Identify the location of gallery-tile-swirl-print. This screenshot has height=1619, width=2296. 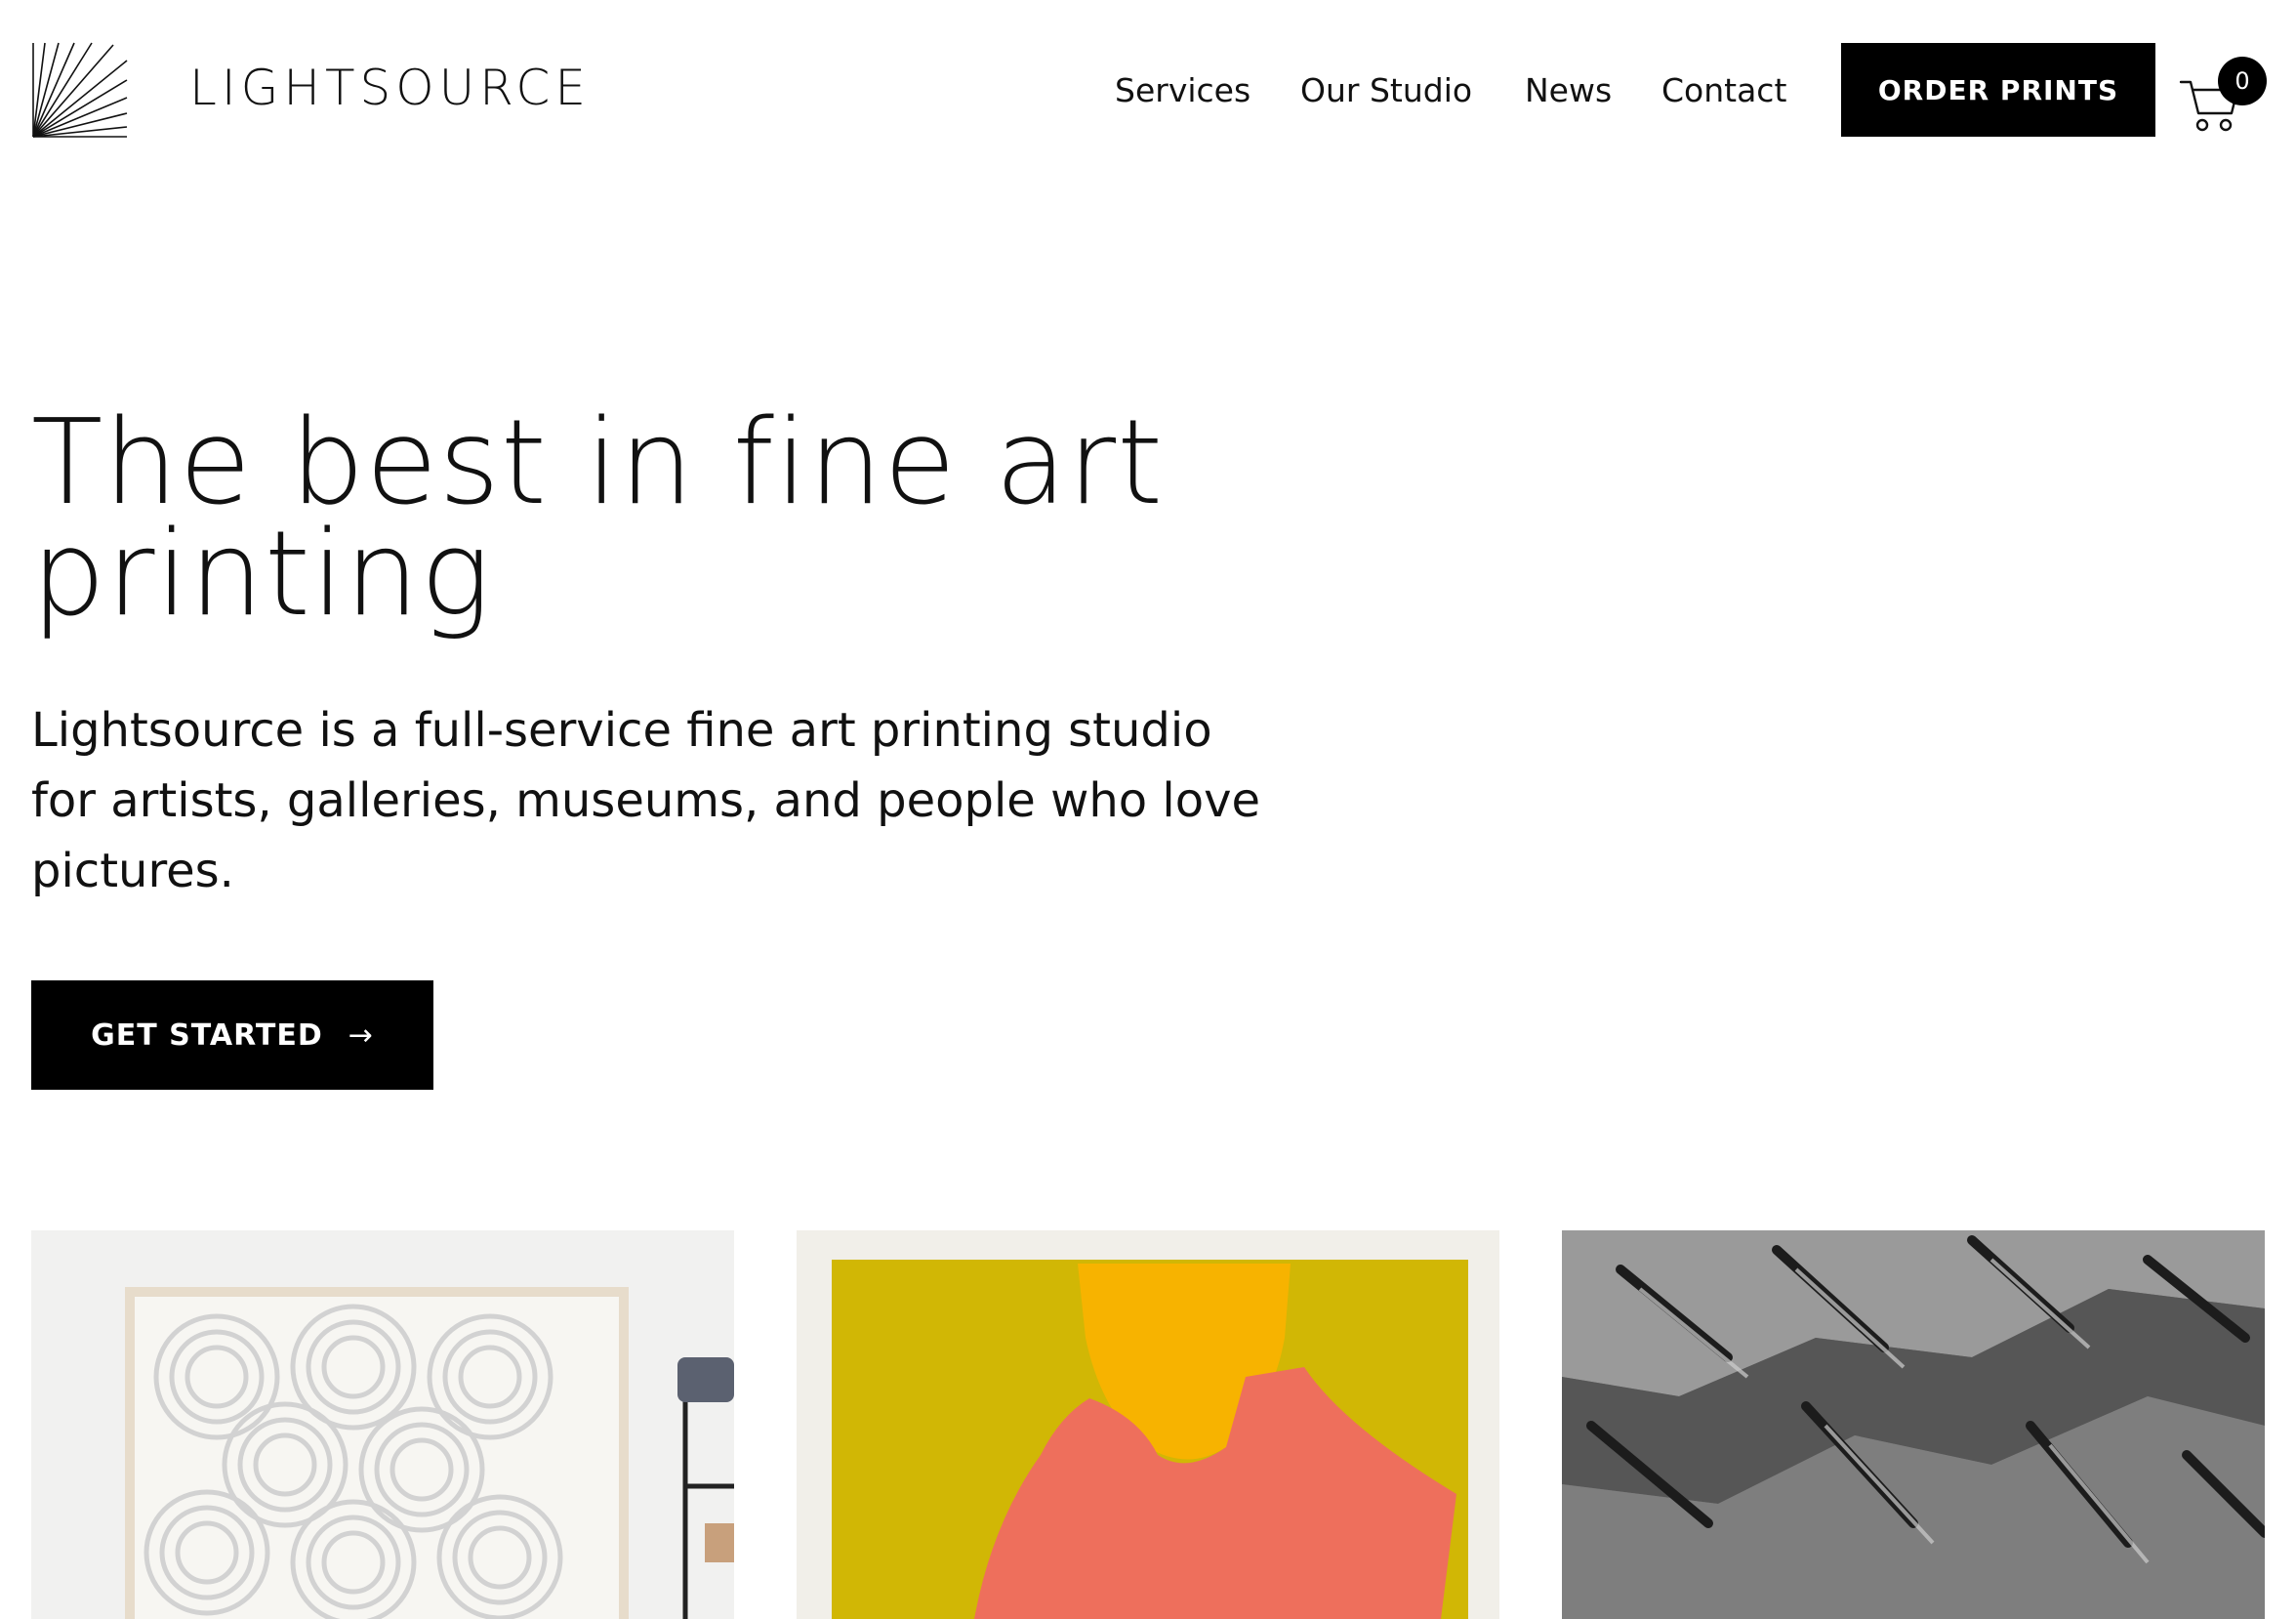
(382, 1424).